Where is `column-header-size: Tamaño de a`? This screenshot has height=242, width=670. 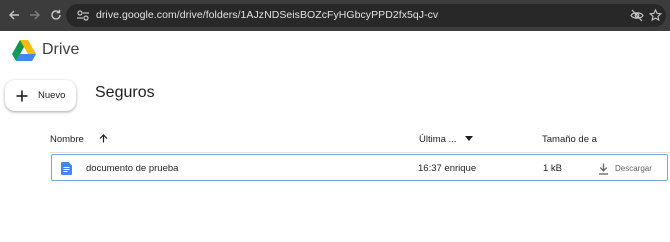
column-header-size: Tamaño de a is located at coordinates (569, 139).